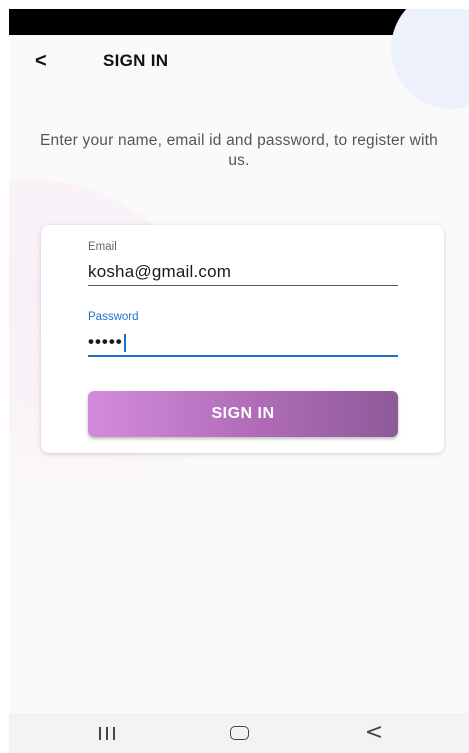 This screenshot has height=753, width=469. Describe the element at coordinates (102, 247) in the screenshot. I see `email-label: Email` at that location.